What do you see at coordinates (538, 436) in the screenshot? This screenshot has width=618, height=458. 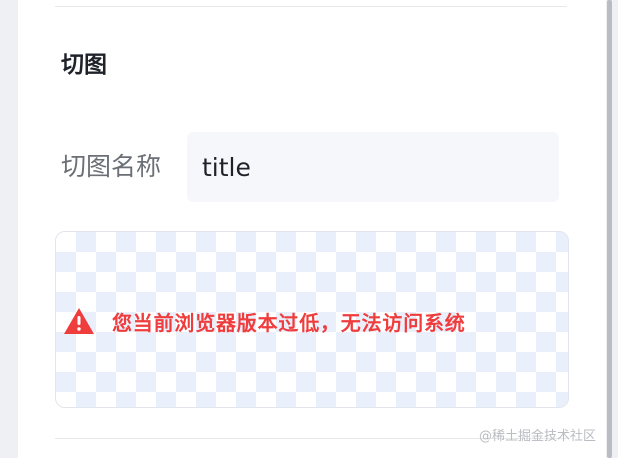 I see `watermark: @稀土掘金技术社区` at bounding box center [538, 436].